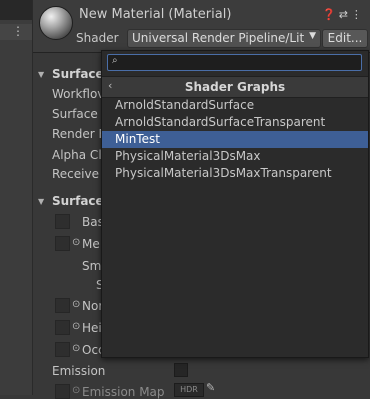 This screenshot has height=399, width=370. Describe the element at coordinates (77, 155) in the screenshot. I see `alpha-clipping-label: Alpha Cl` at that location.